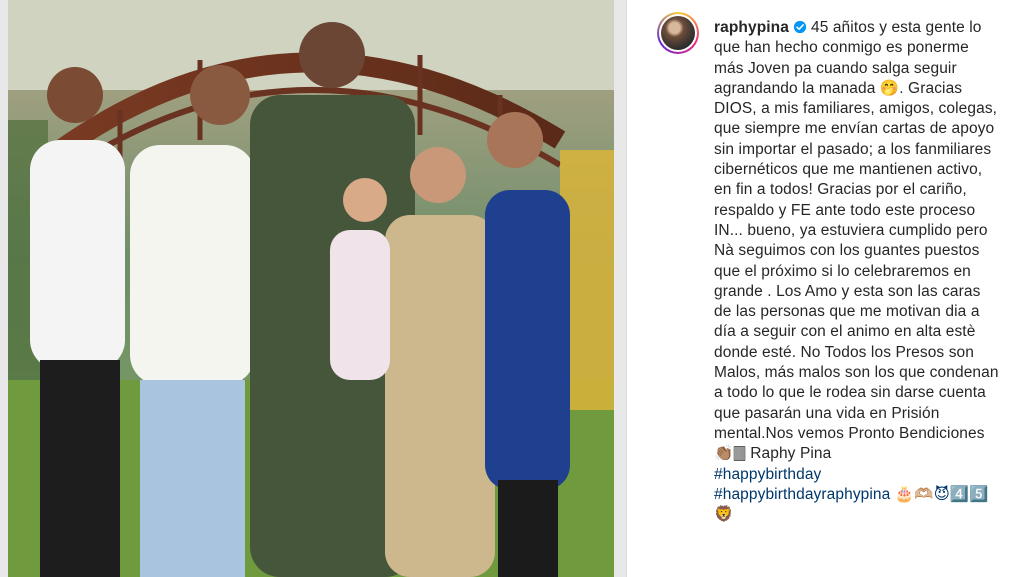  What do you see at coordinates (751, 27) in the screenshot?
I see `username-link: raphypina` at bounding box center [751, 27].